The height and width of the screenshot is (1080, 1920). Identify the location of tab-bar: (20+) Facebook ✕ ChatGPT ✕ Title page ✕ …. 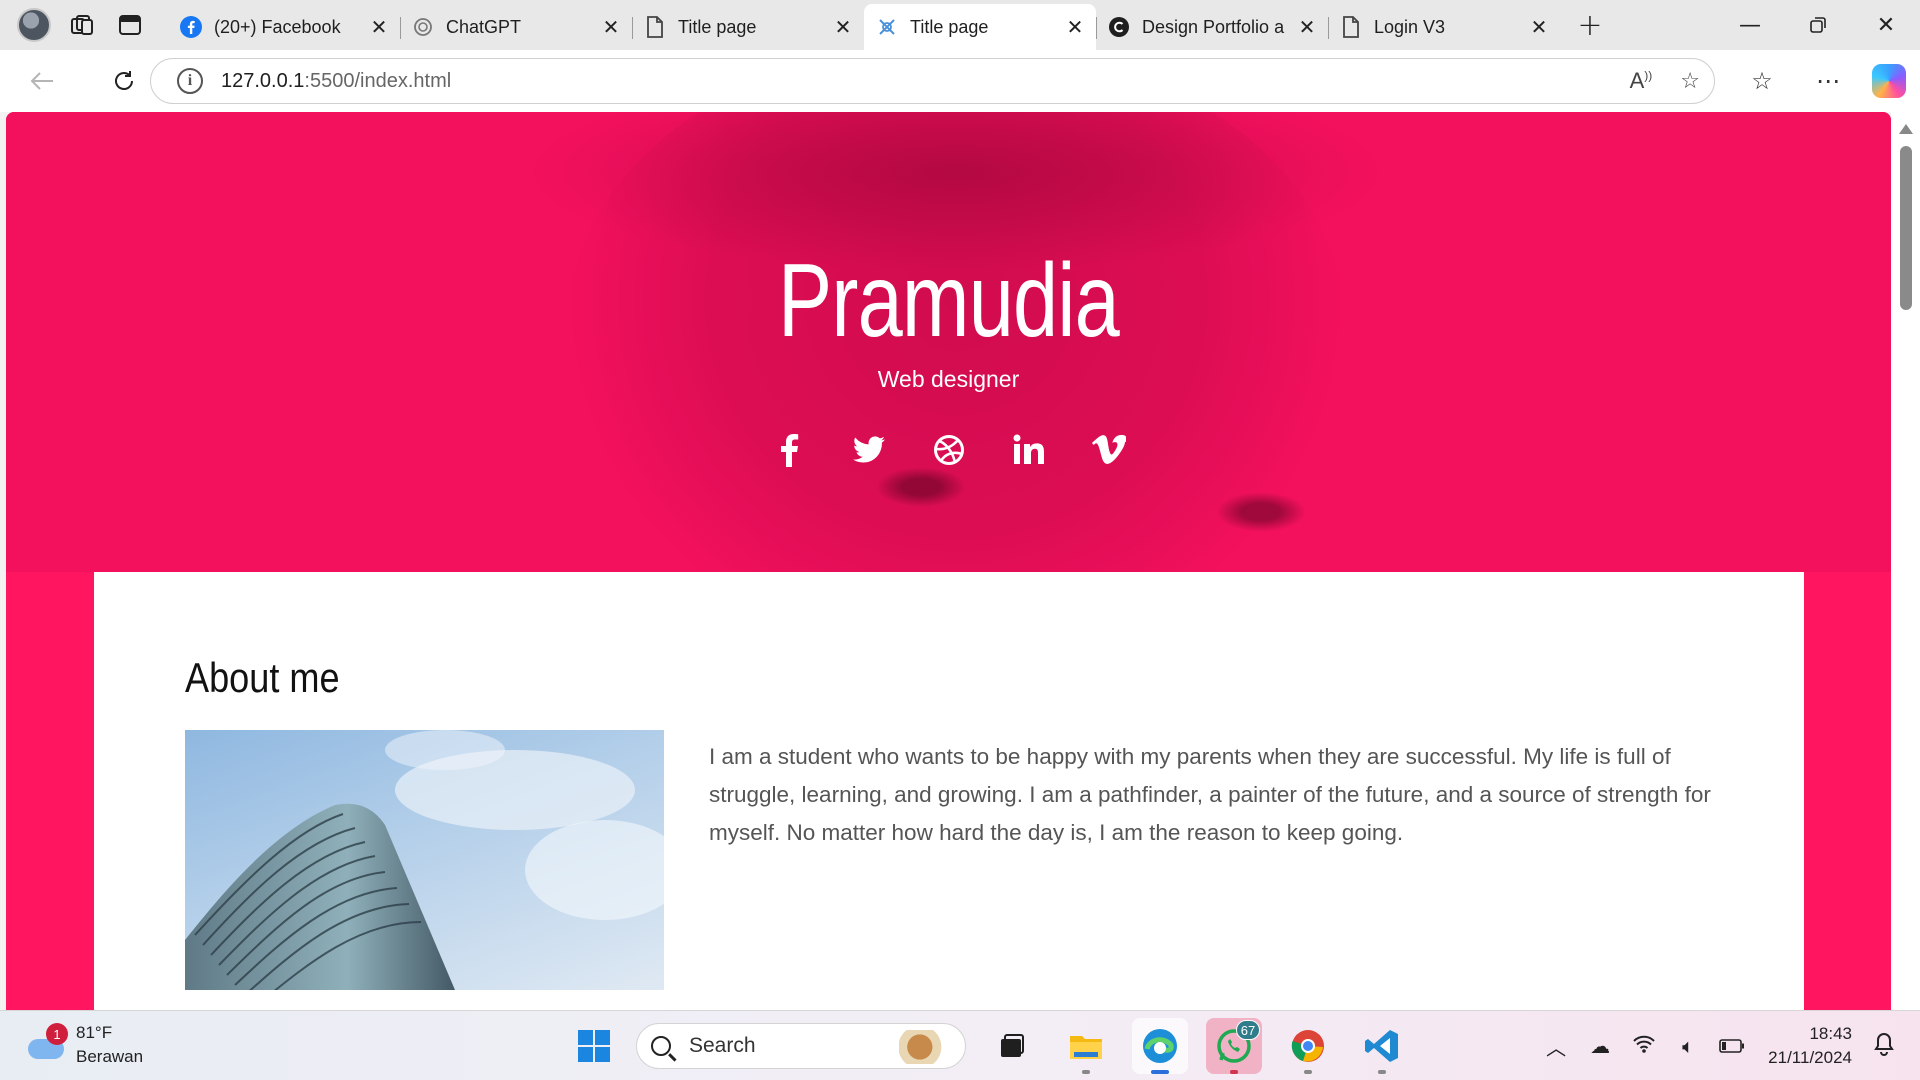
(960, 25).